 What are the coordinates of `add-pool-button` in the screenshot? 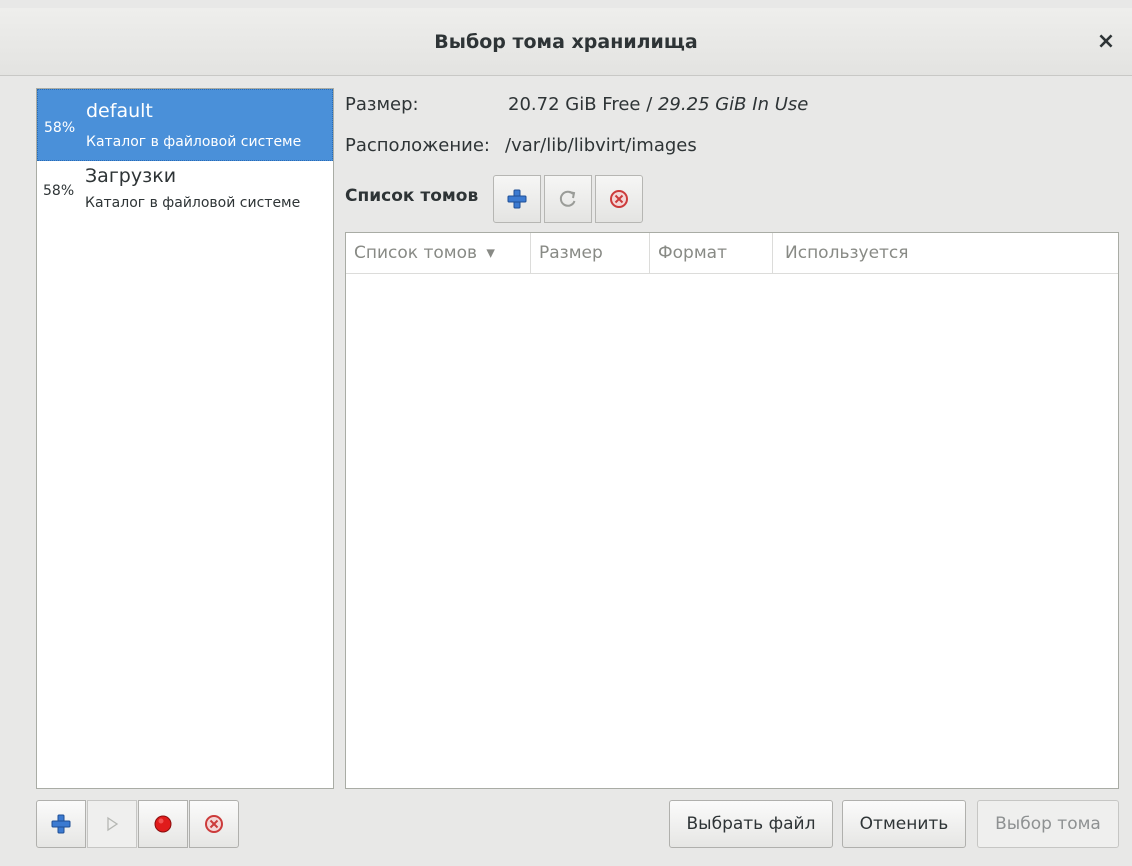 It's located at (61, 824).